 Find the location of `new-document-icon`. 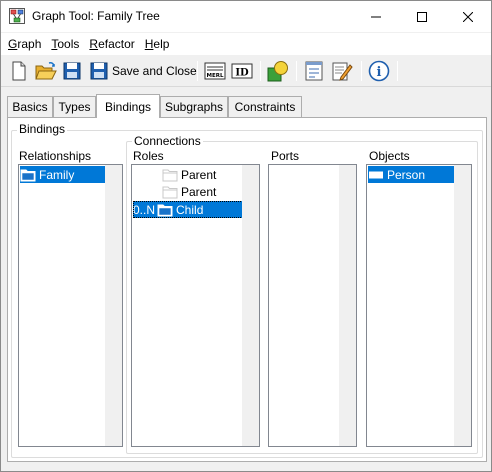

new-document-icon is located at coordinates (19, 71).